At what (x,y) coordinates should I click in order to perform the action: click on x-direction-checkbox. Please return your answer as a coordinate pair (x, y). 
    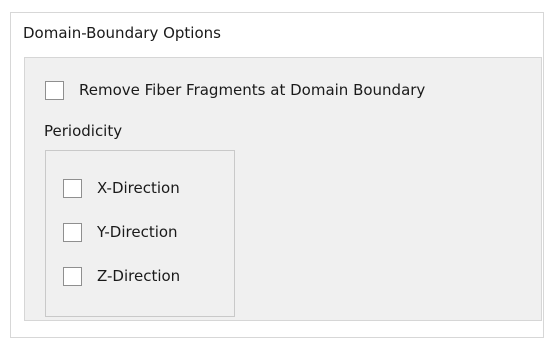
    Looking at the image, I should click on (72, 188).